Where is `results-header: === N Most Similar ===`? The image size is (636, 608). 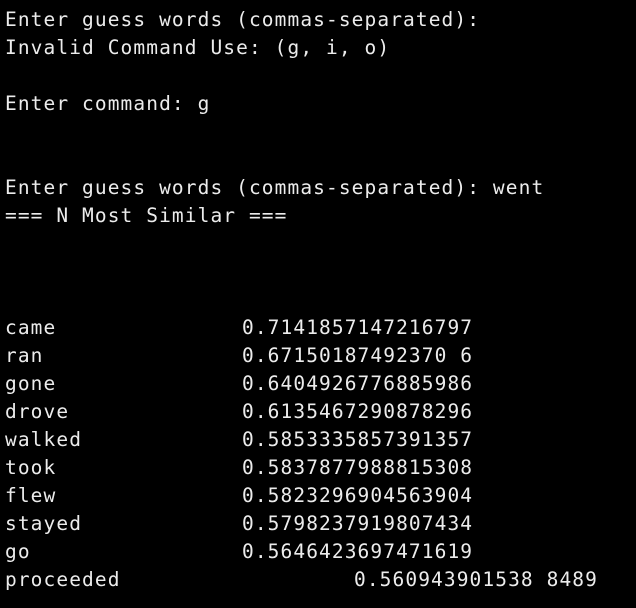
results-header: === N Most Similar === is located at coordinates (146, 215).